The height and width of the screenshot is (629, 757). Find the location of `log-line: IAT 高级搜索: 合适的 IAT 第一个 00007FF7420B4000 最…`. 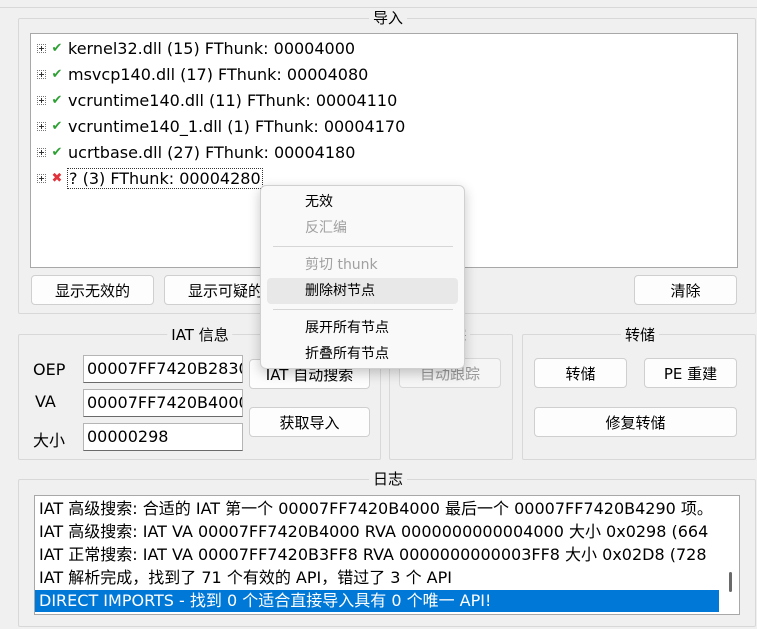

log-line: IAT 高级搜索: 合适的 IAT 第一个 00007FF7420B4000 最… is located at coordinates (377, 509).